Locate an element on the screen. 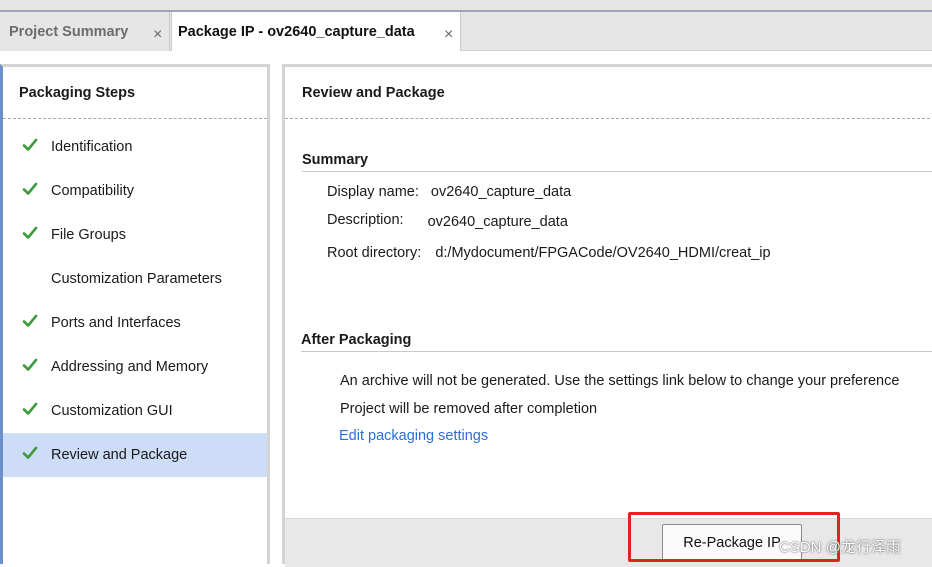 The height and width of the screenshot is (567, 932). step-item: File Groups is located at coordinates (135, 235).